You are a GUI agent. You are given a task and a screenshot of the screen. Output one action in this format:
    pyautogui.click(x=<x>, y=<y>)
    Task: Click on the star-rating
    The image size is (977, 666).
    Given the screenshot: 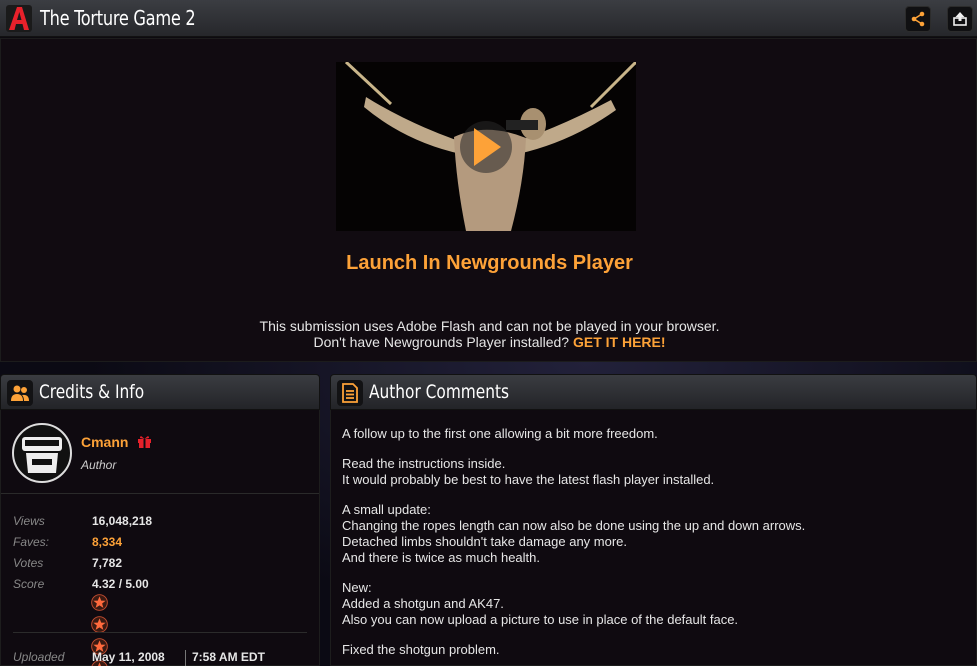 What is the action you would take?
    pyautogui.click(x=100, y=630)
    